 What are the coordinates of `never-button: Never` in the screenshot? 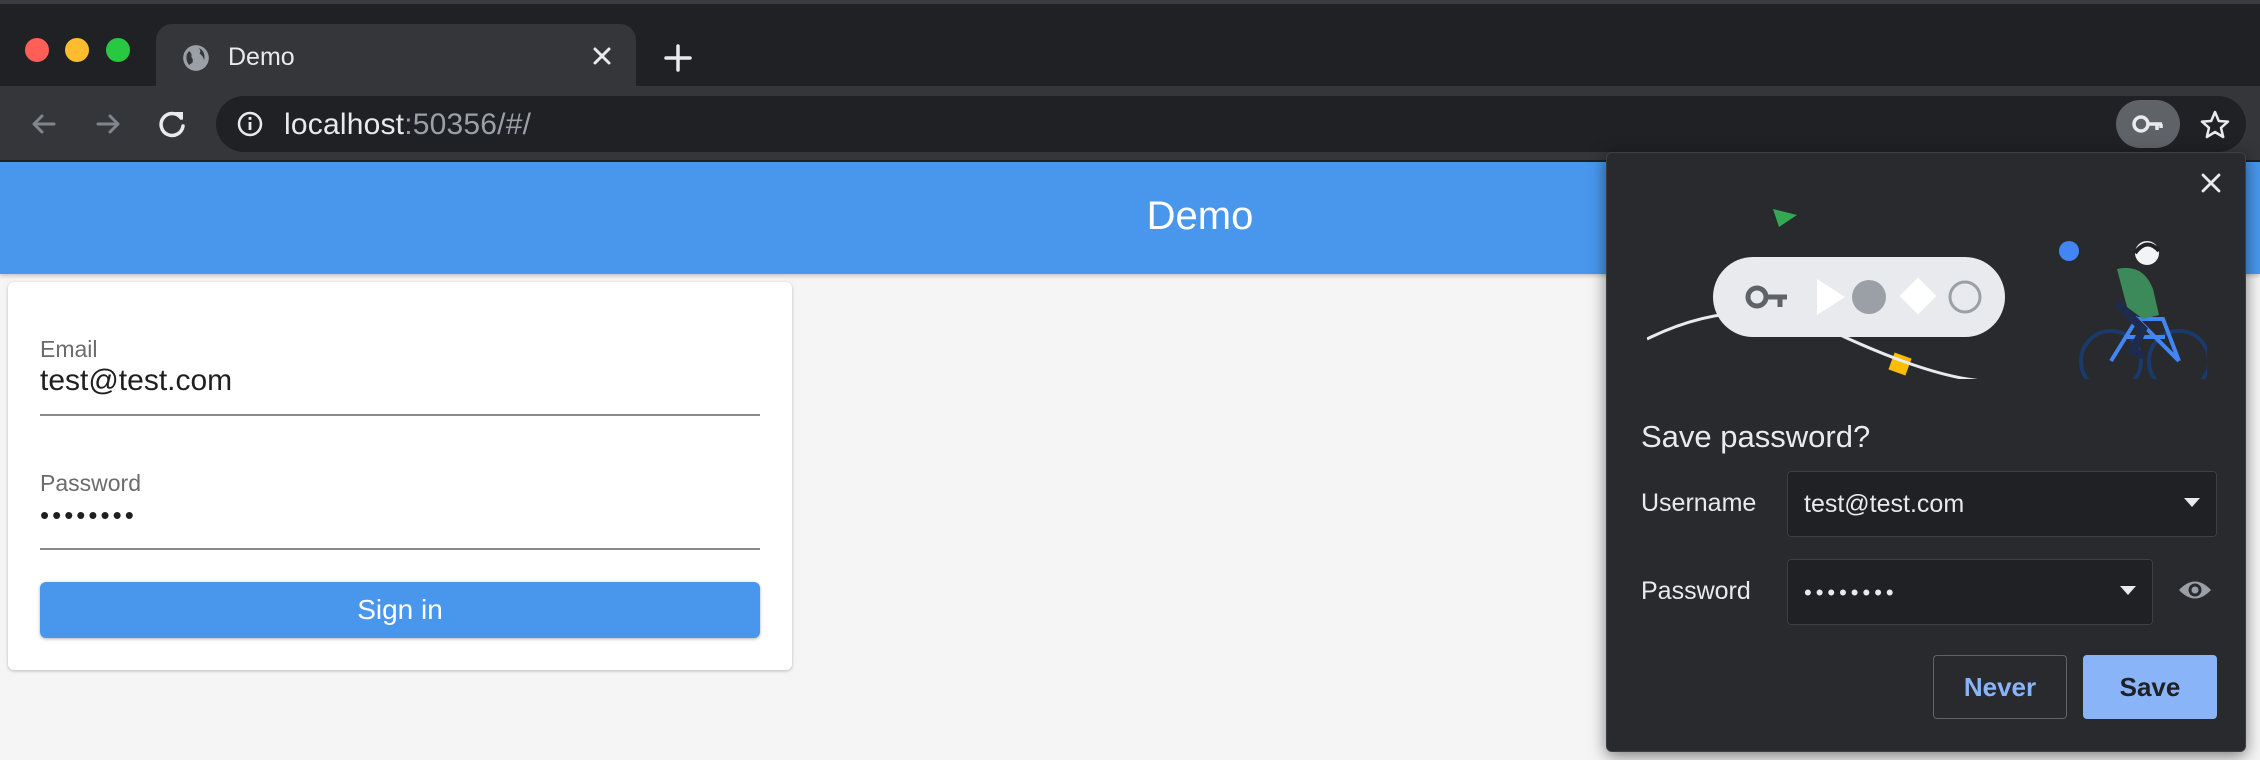 It's located at (2000, 687).